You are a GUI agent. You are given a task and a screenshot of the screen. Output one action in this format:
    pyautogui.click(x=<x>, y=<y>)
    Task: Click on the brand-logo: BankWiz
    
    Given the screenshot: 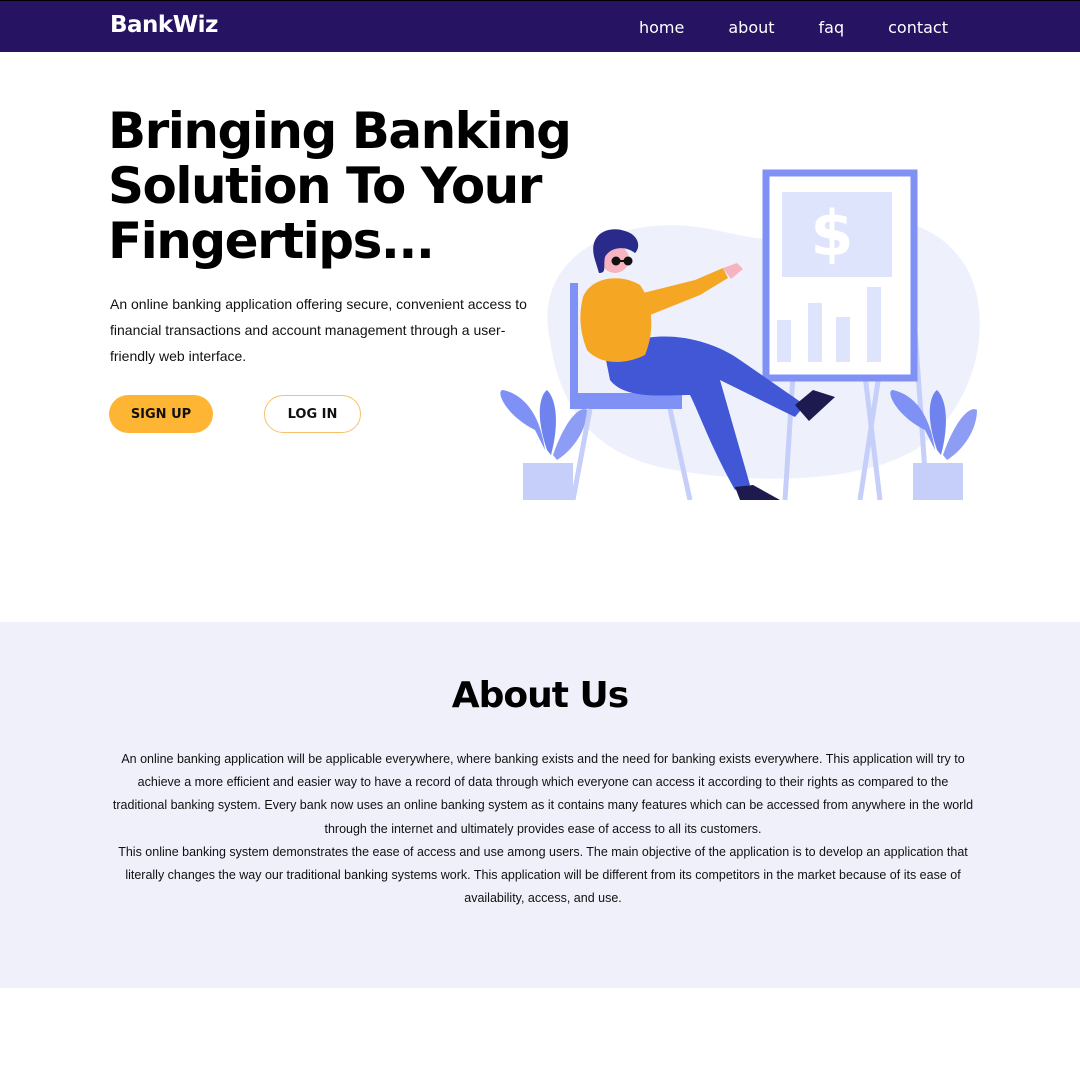 What is the action you would take?
    pyautogui.click(x=164, y=25)
    